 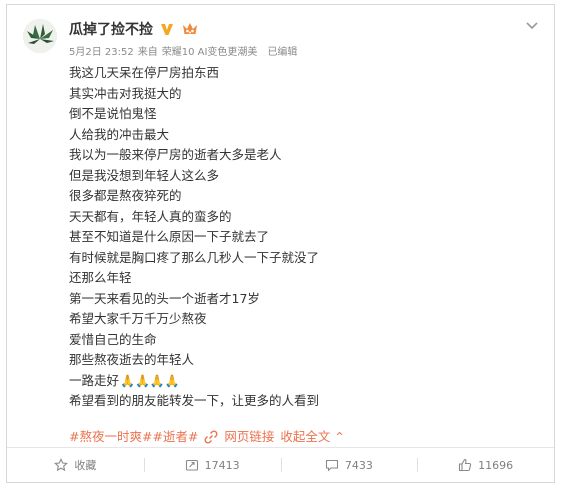 I want to click on post-line: 爱惜自己的生命, so click(x=113, y=339).